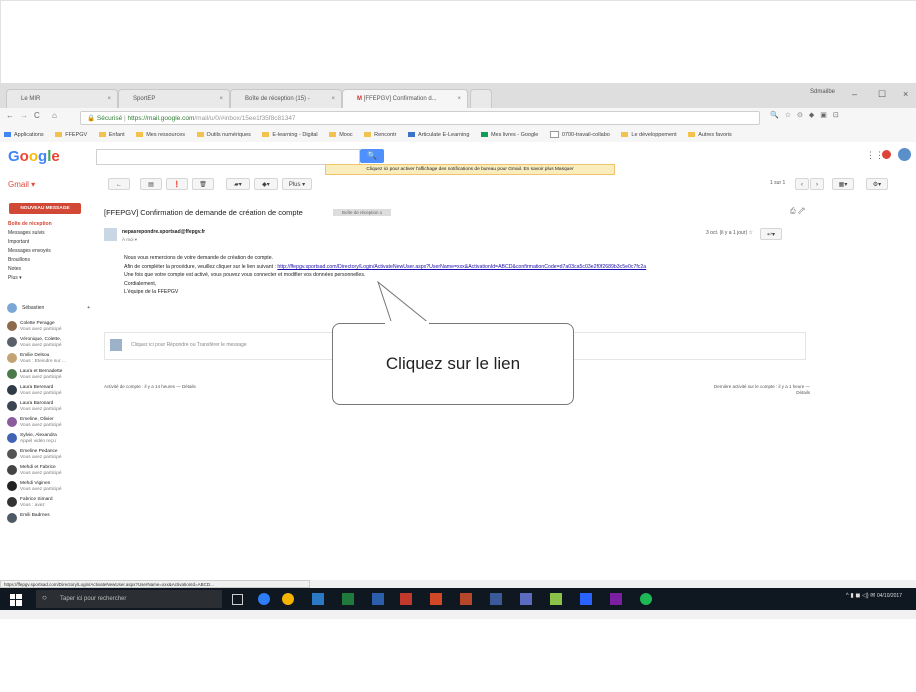 This screenshot has width=916, height=692. I want to click on bookmark-item: Mes ressources, so click(160, 135).